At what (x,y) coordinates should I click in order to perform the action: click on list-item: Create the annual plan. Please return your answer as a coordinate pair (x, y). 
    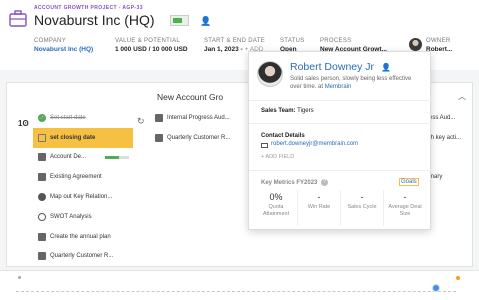
    Looking at the image, I should click on (83, 237).